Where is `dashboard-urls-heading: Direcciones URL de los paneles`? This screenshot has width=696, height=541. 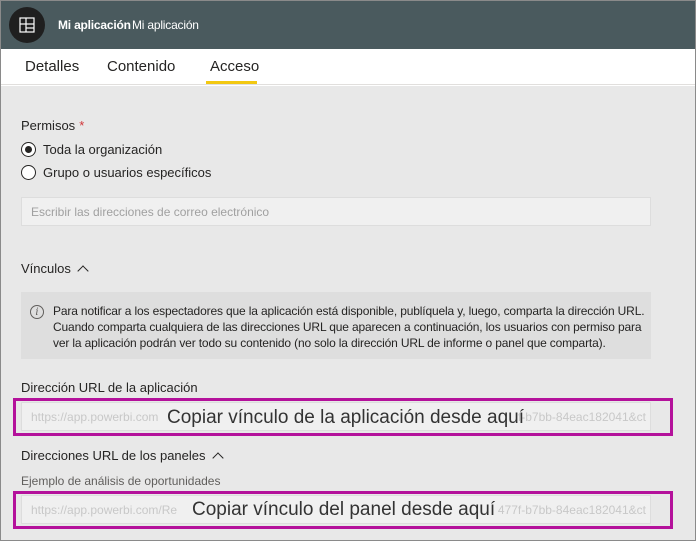
dashboard-urls-heading: Direcciones URL de los paneles is located at coordinates (122, 456).